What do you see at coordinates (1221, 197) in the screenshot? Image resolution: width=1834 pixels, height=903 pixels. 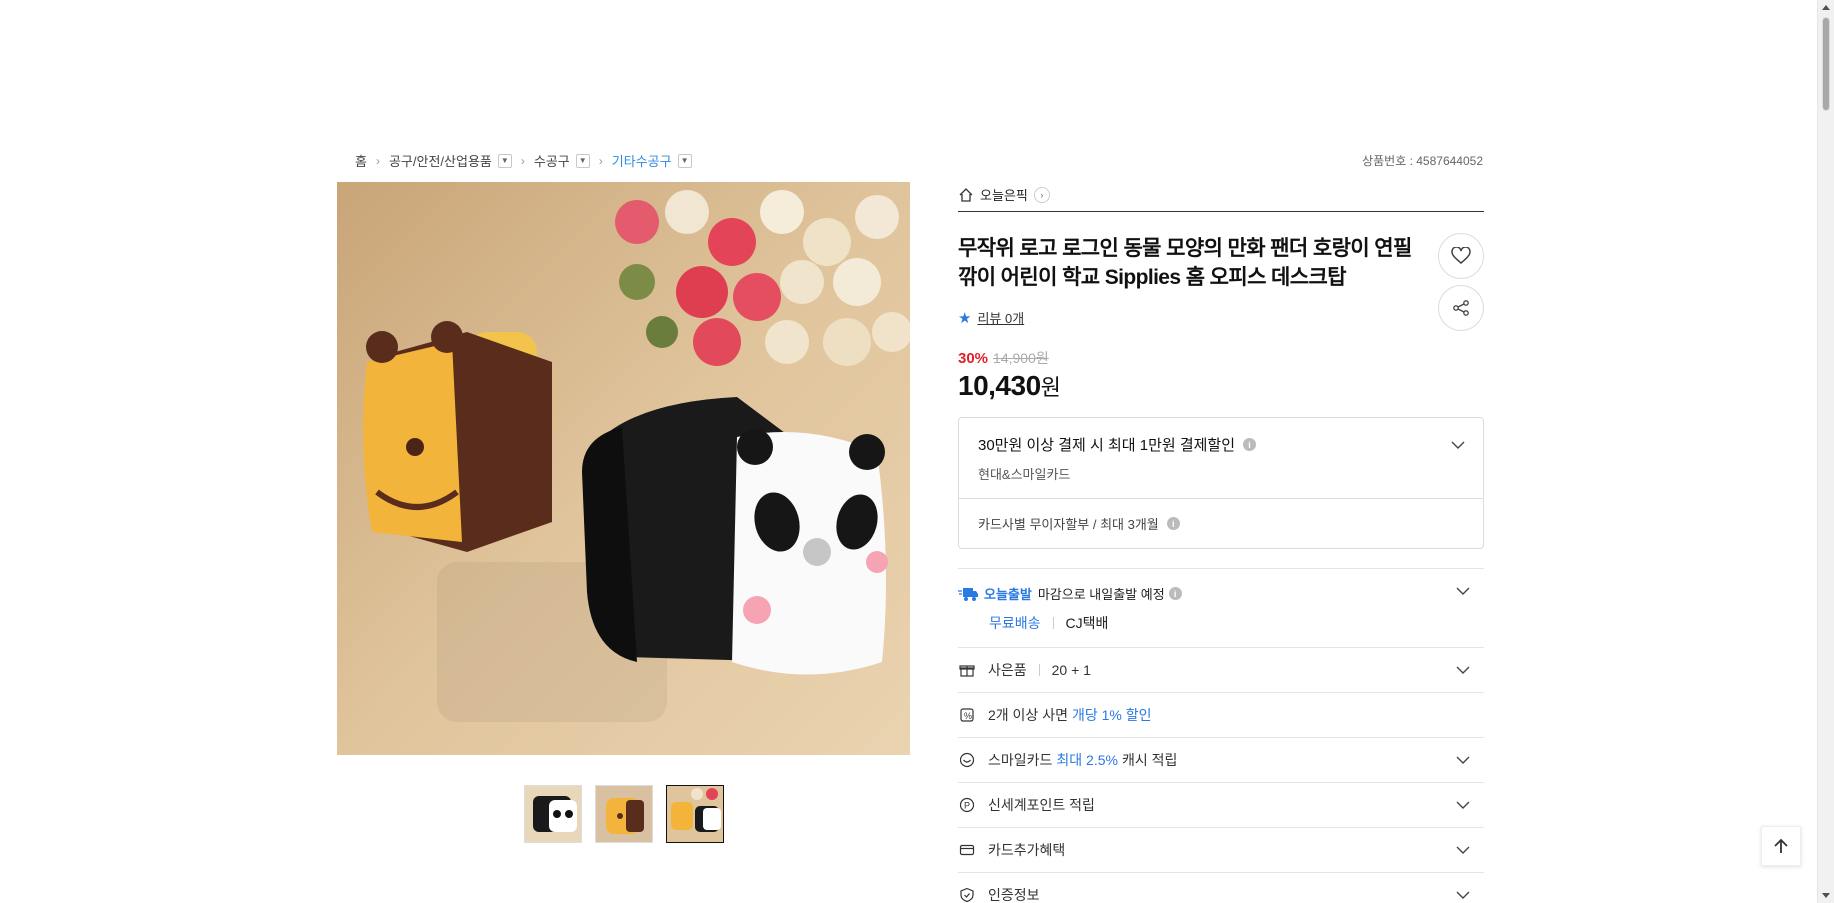 I see `store-link: 오늘은픽 ›` at bounding box center [1221, 197].